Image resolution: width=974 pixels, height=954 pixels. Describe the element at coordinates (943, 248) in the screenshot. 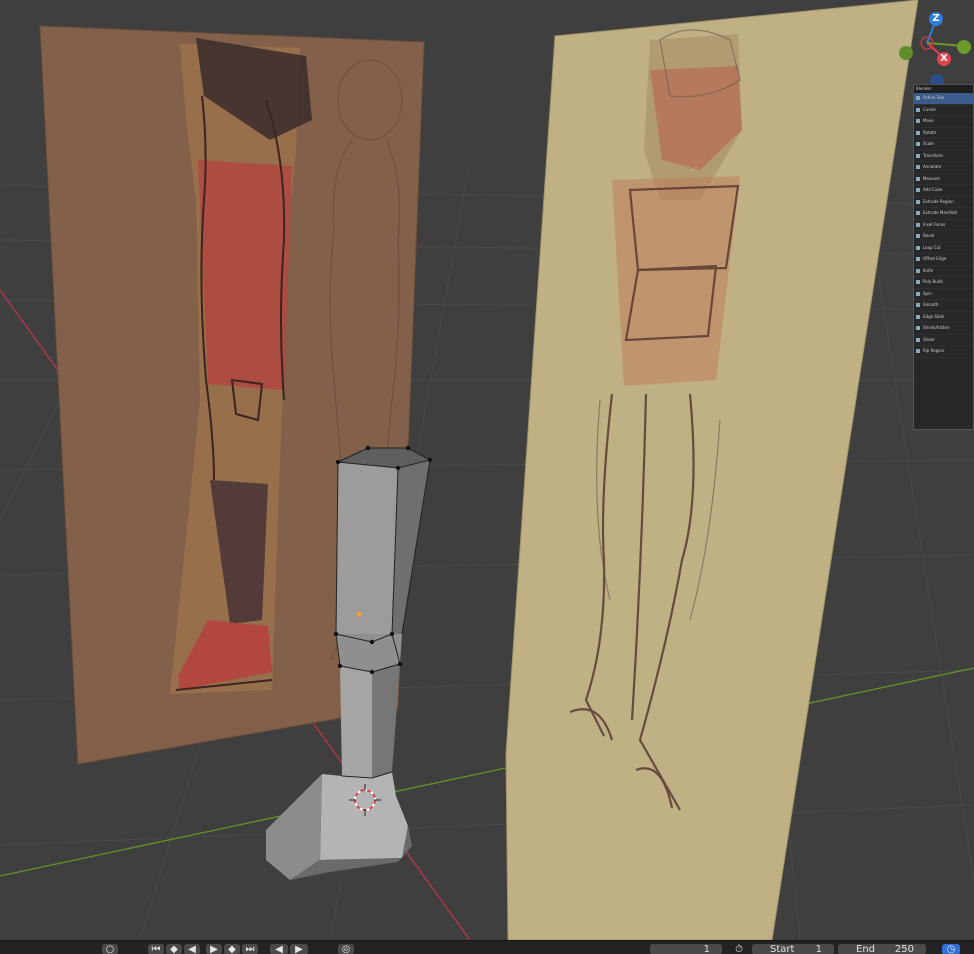

I see `tool-list-item: Loop Cut` at that location.